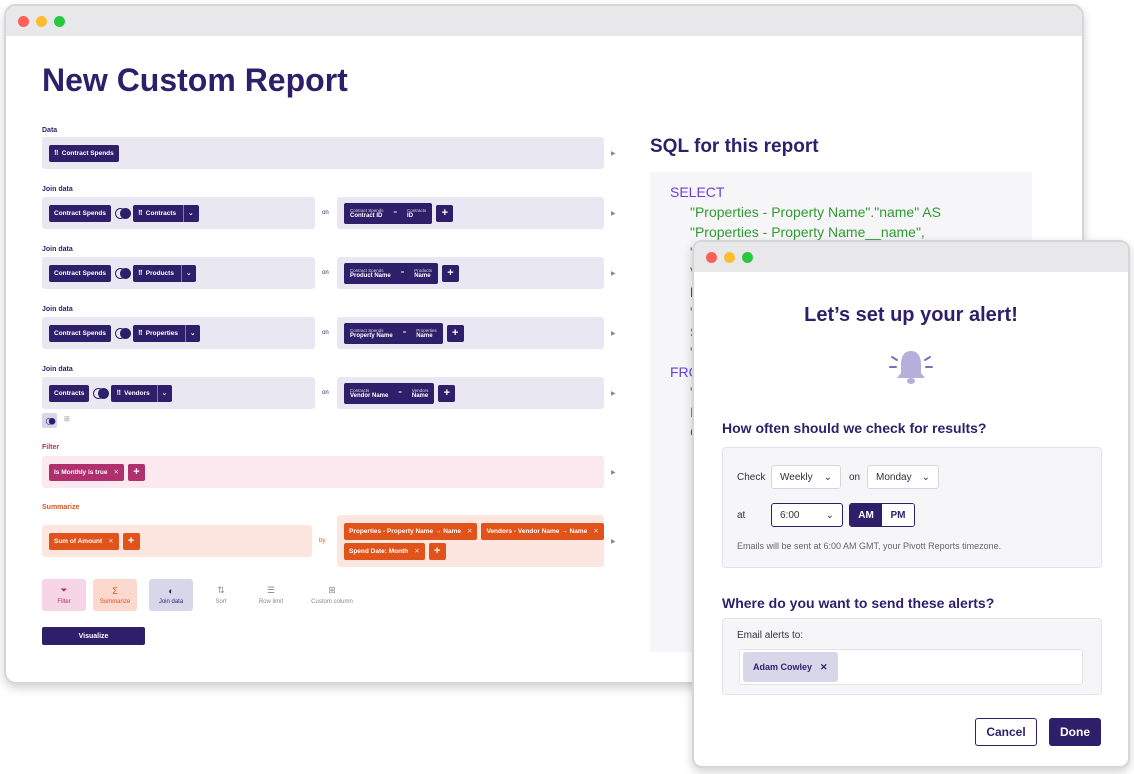  What do you see at coordinates (388, 213) in the screenshot?
I see `join-condition-chip: Contract Spends Contract ID = Contracts ID` at bounding box center [388, 213].